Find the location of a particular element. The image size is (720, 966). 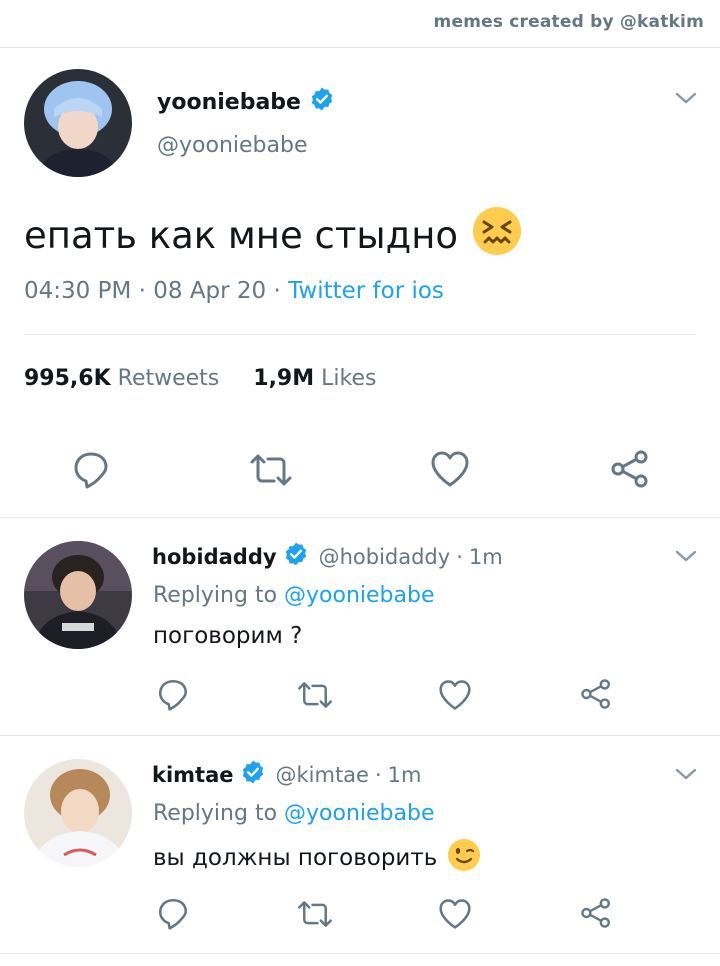

reply-text-row: вы должны поговорить is located at coordinates (317, 858).